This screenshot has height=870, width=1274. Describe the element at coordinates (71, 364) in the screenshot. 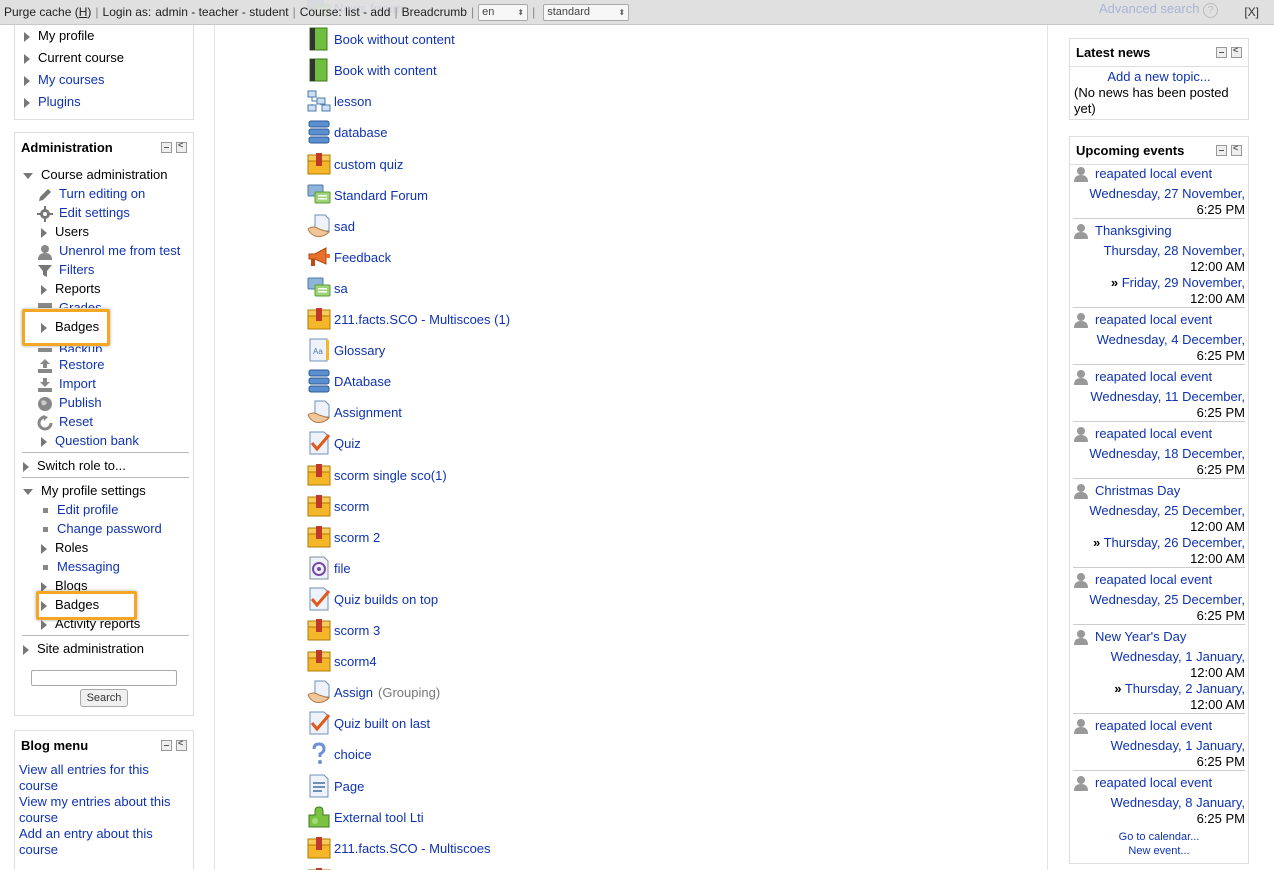

I see `admin-item-restore: Restore` at that location.